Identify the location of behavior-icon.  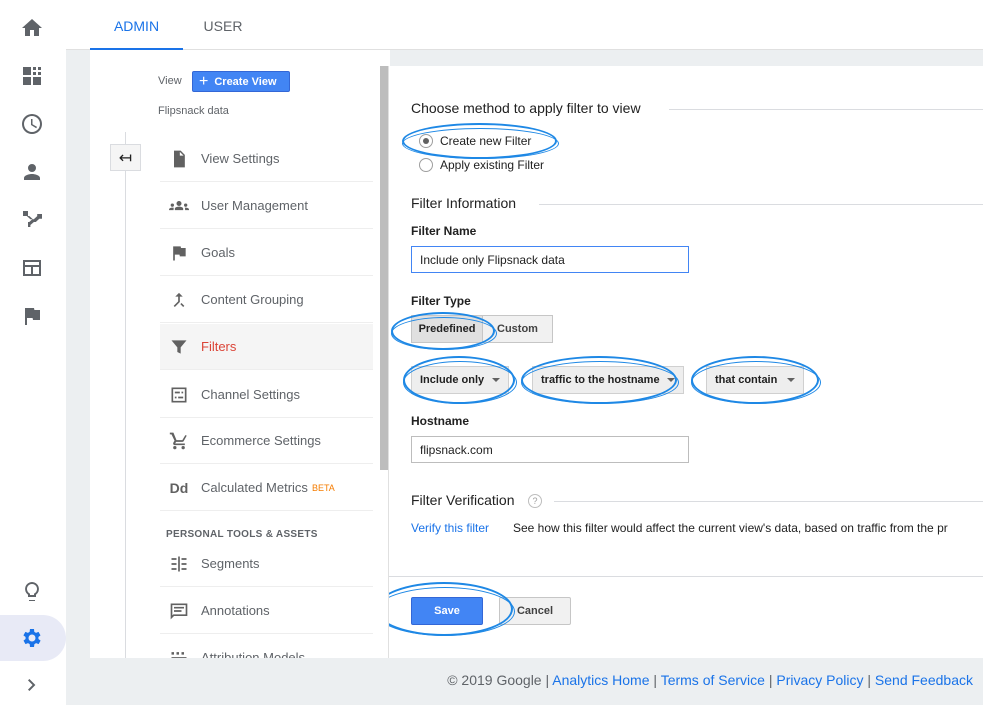
(32, 268).